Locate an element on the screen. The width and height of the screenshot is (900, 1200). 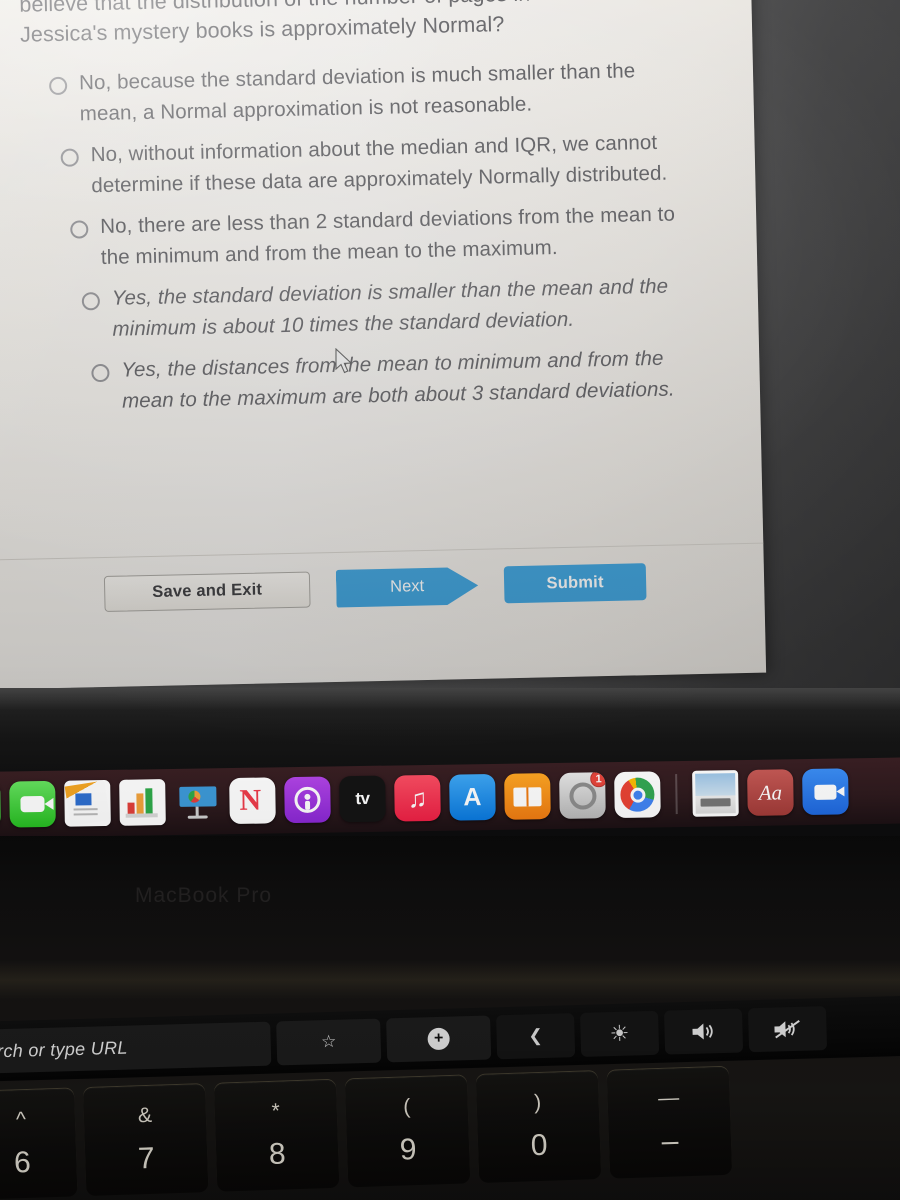
bookmark-star-icon: ☆ is located at coordinates (329, 1042).